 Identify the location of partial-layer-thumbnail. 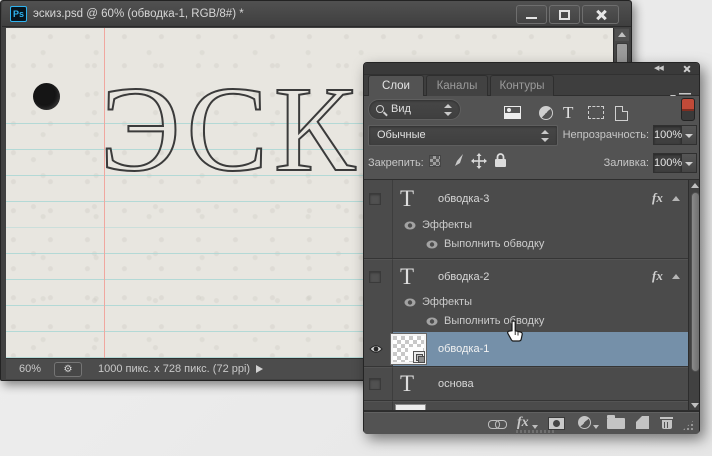
(410, 407).